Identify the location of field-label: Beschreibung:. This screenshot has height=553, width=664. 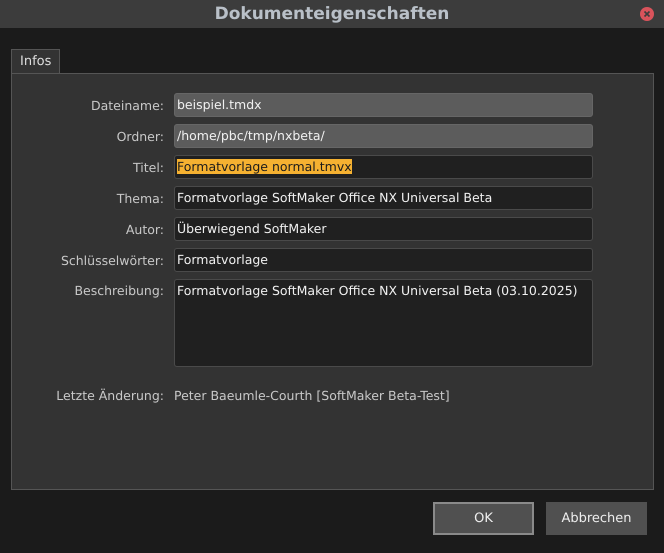
(118, 290).